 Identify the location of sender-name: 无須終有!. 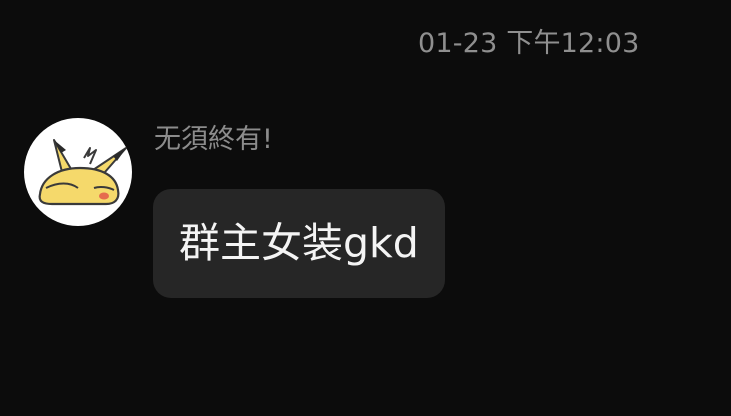
(213, 140).